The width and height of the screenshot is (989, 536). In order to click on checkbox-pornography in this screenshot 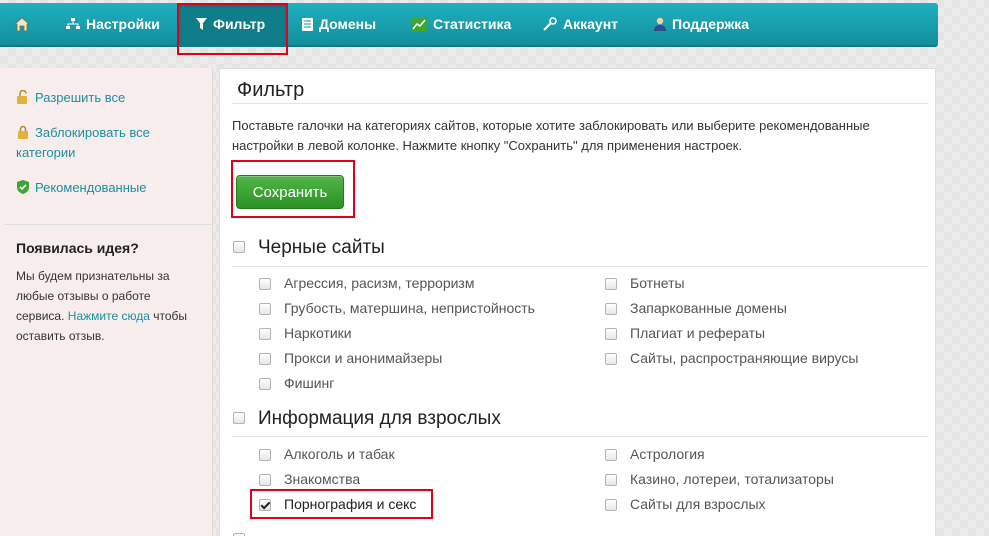, I will do `click(265, 505)`.